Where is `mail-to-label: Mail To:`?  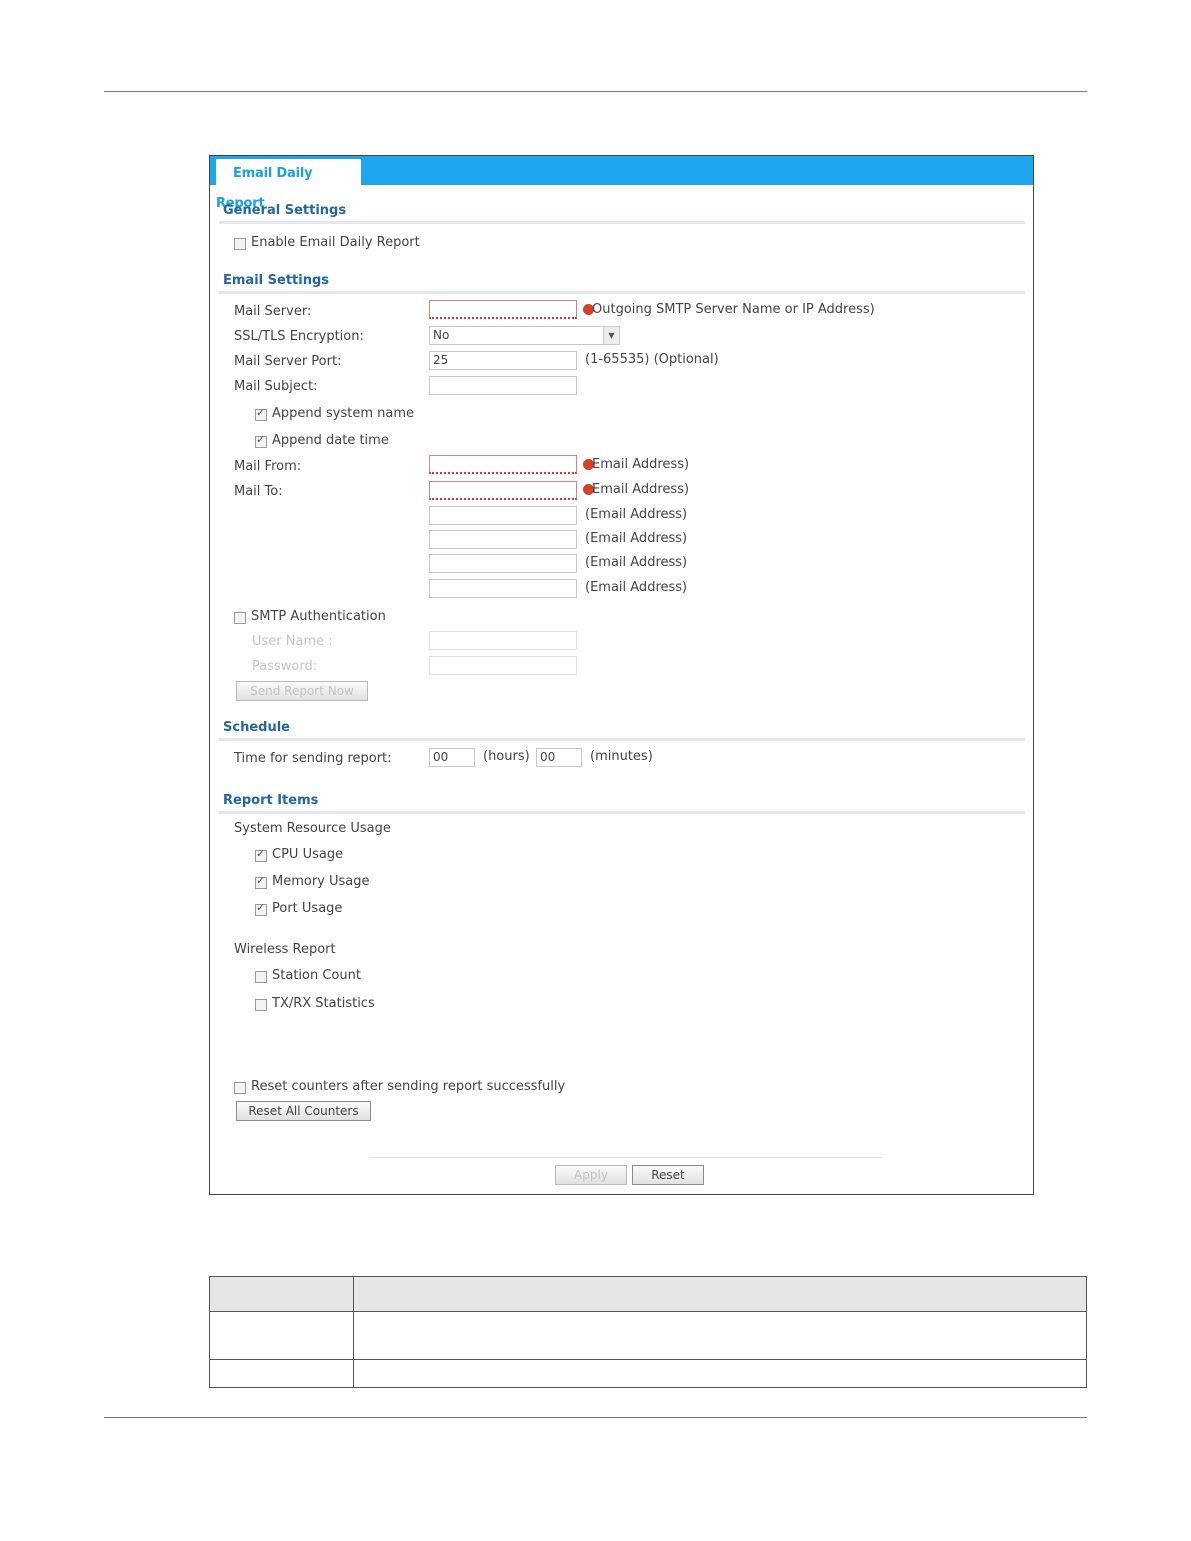 mail-to-label: Mail To: is located at coordinates (258, 491).